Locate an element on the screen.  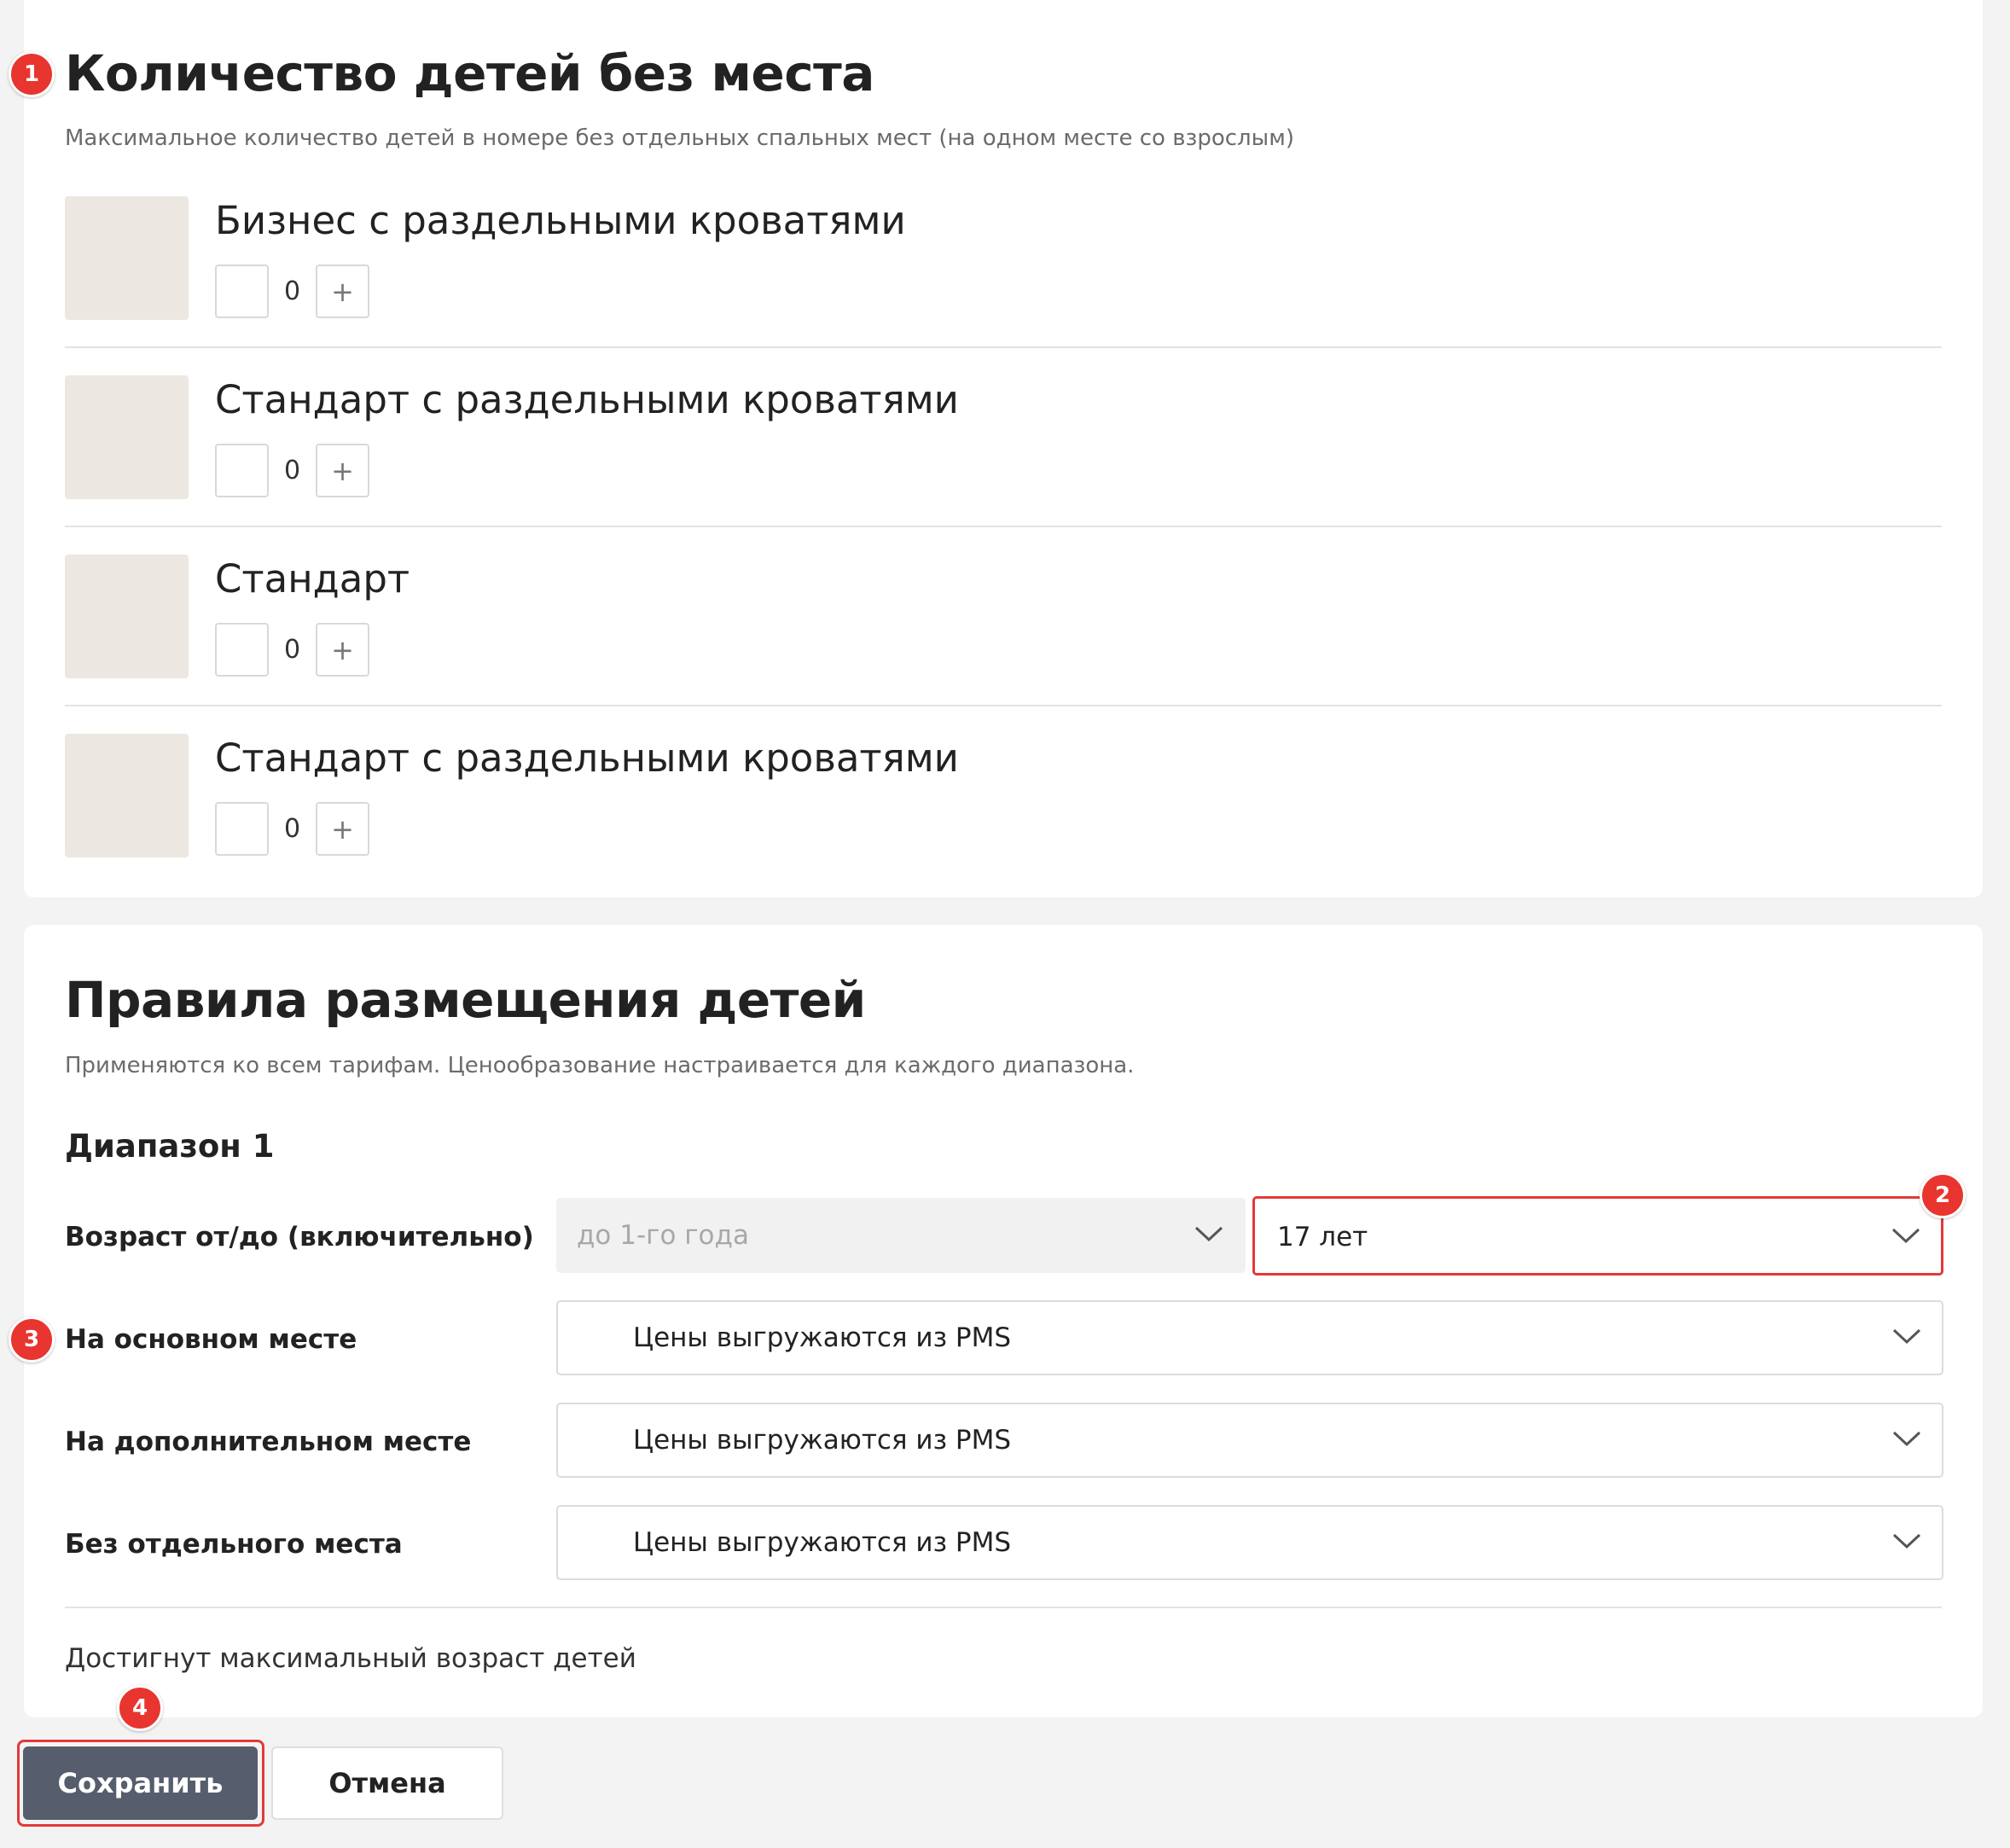
room-name: Бизнес с раздельными кроватями is located at coordinates (560, 220).